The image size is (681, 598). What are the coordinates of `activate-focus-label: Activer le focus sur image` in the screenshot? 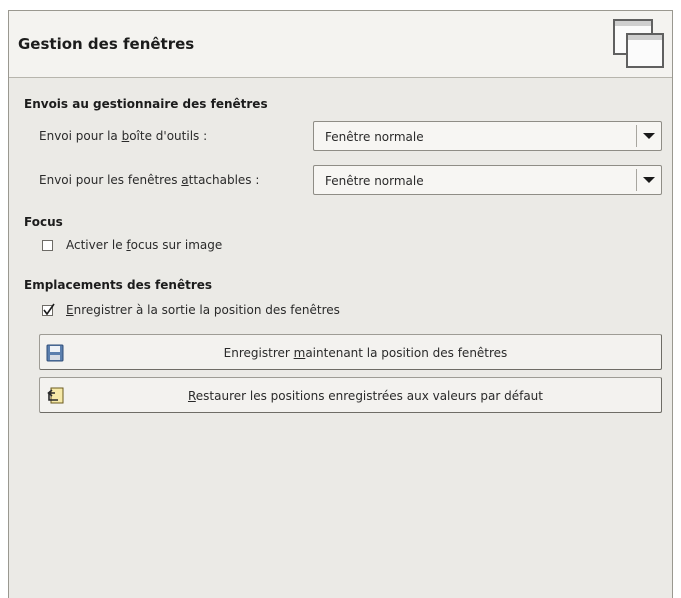 It's located at (144, 245).